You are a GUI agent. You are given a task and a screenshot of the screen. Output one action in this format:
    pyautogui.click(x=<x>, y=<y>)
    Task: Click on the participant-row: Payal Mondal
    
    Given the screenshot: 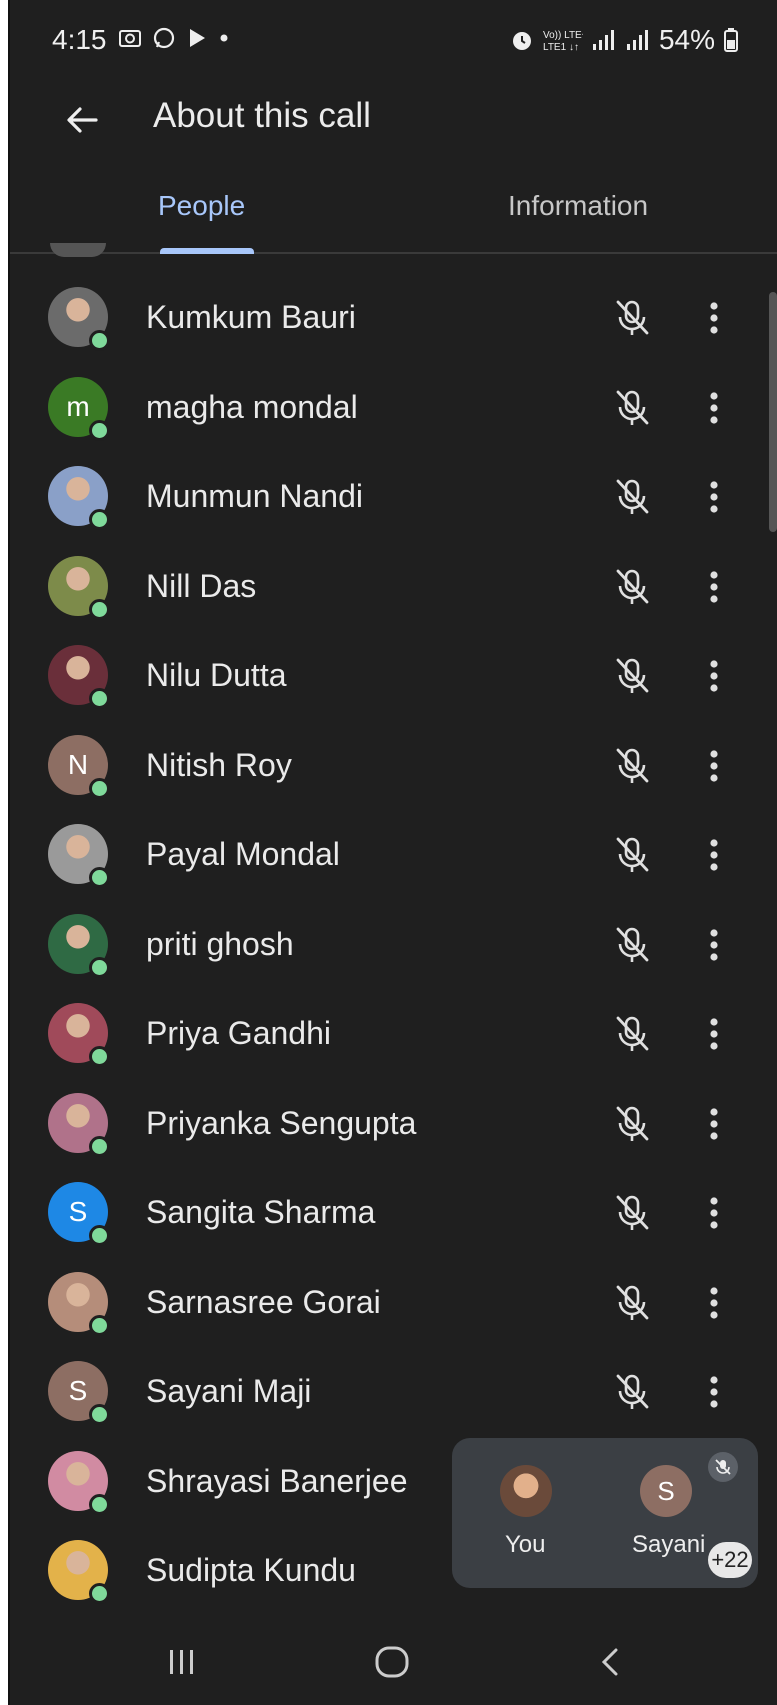 What is the action you would take?
    pyautogui.click(x=393, y=856)
    